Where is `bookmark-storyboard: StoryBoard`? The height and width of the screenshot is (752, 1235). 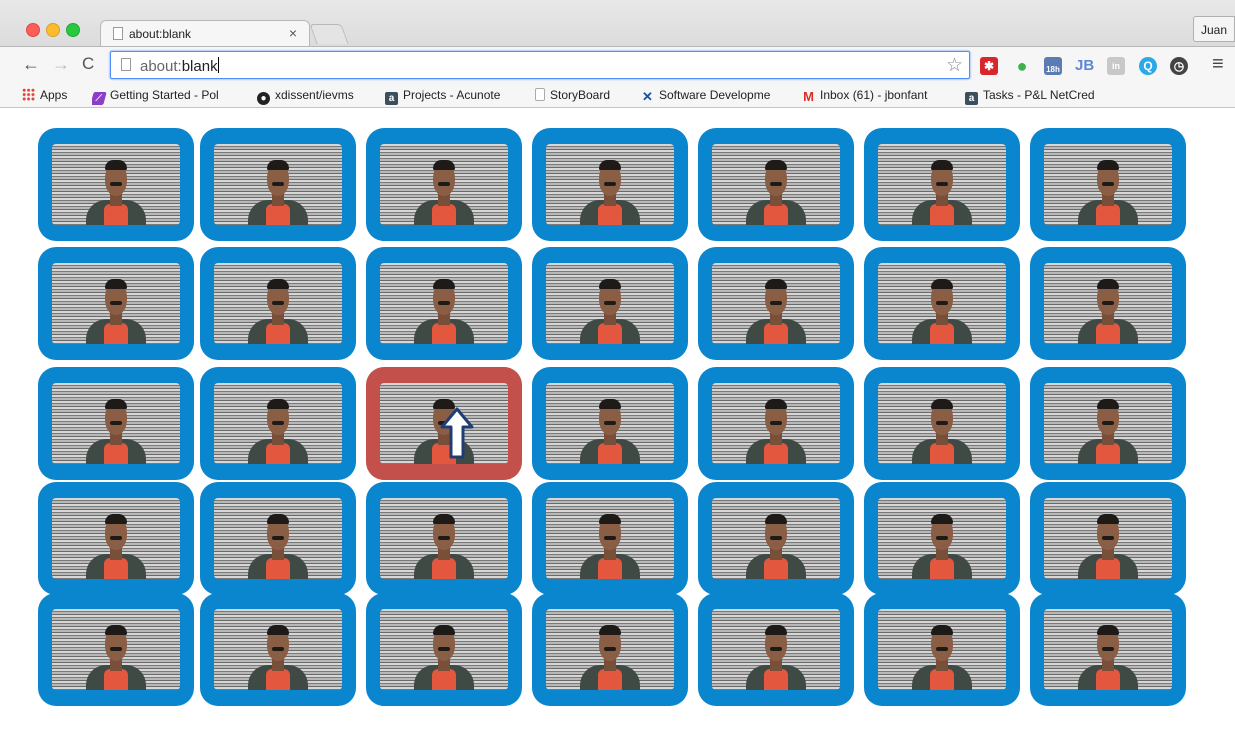
bookmark-storyboard: StoryBoard is located at coordinates (572, 95).